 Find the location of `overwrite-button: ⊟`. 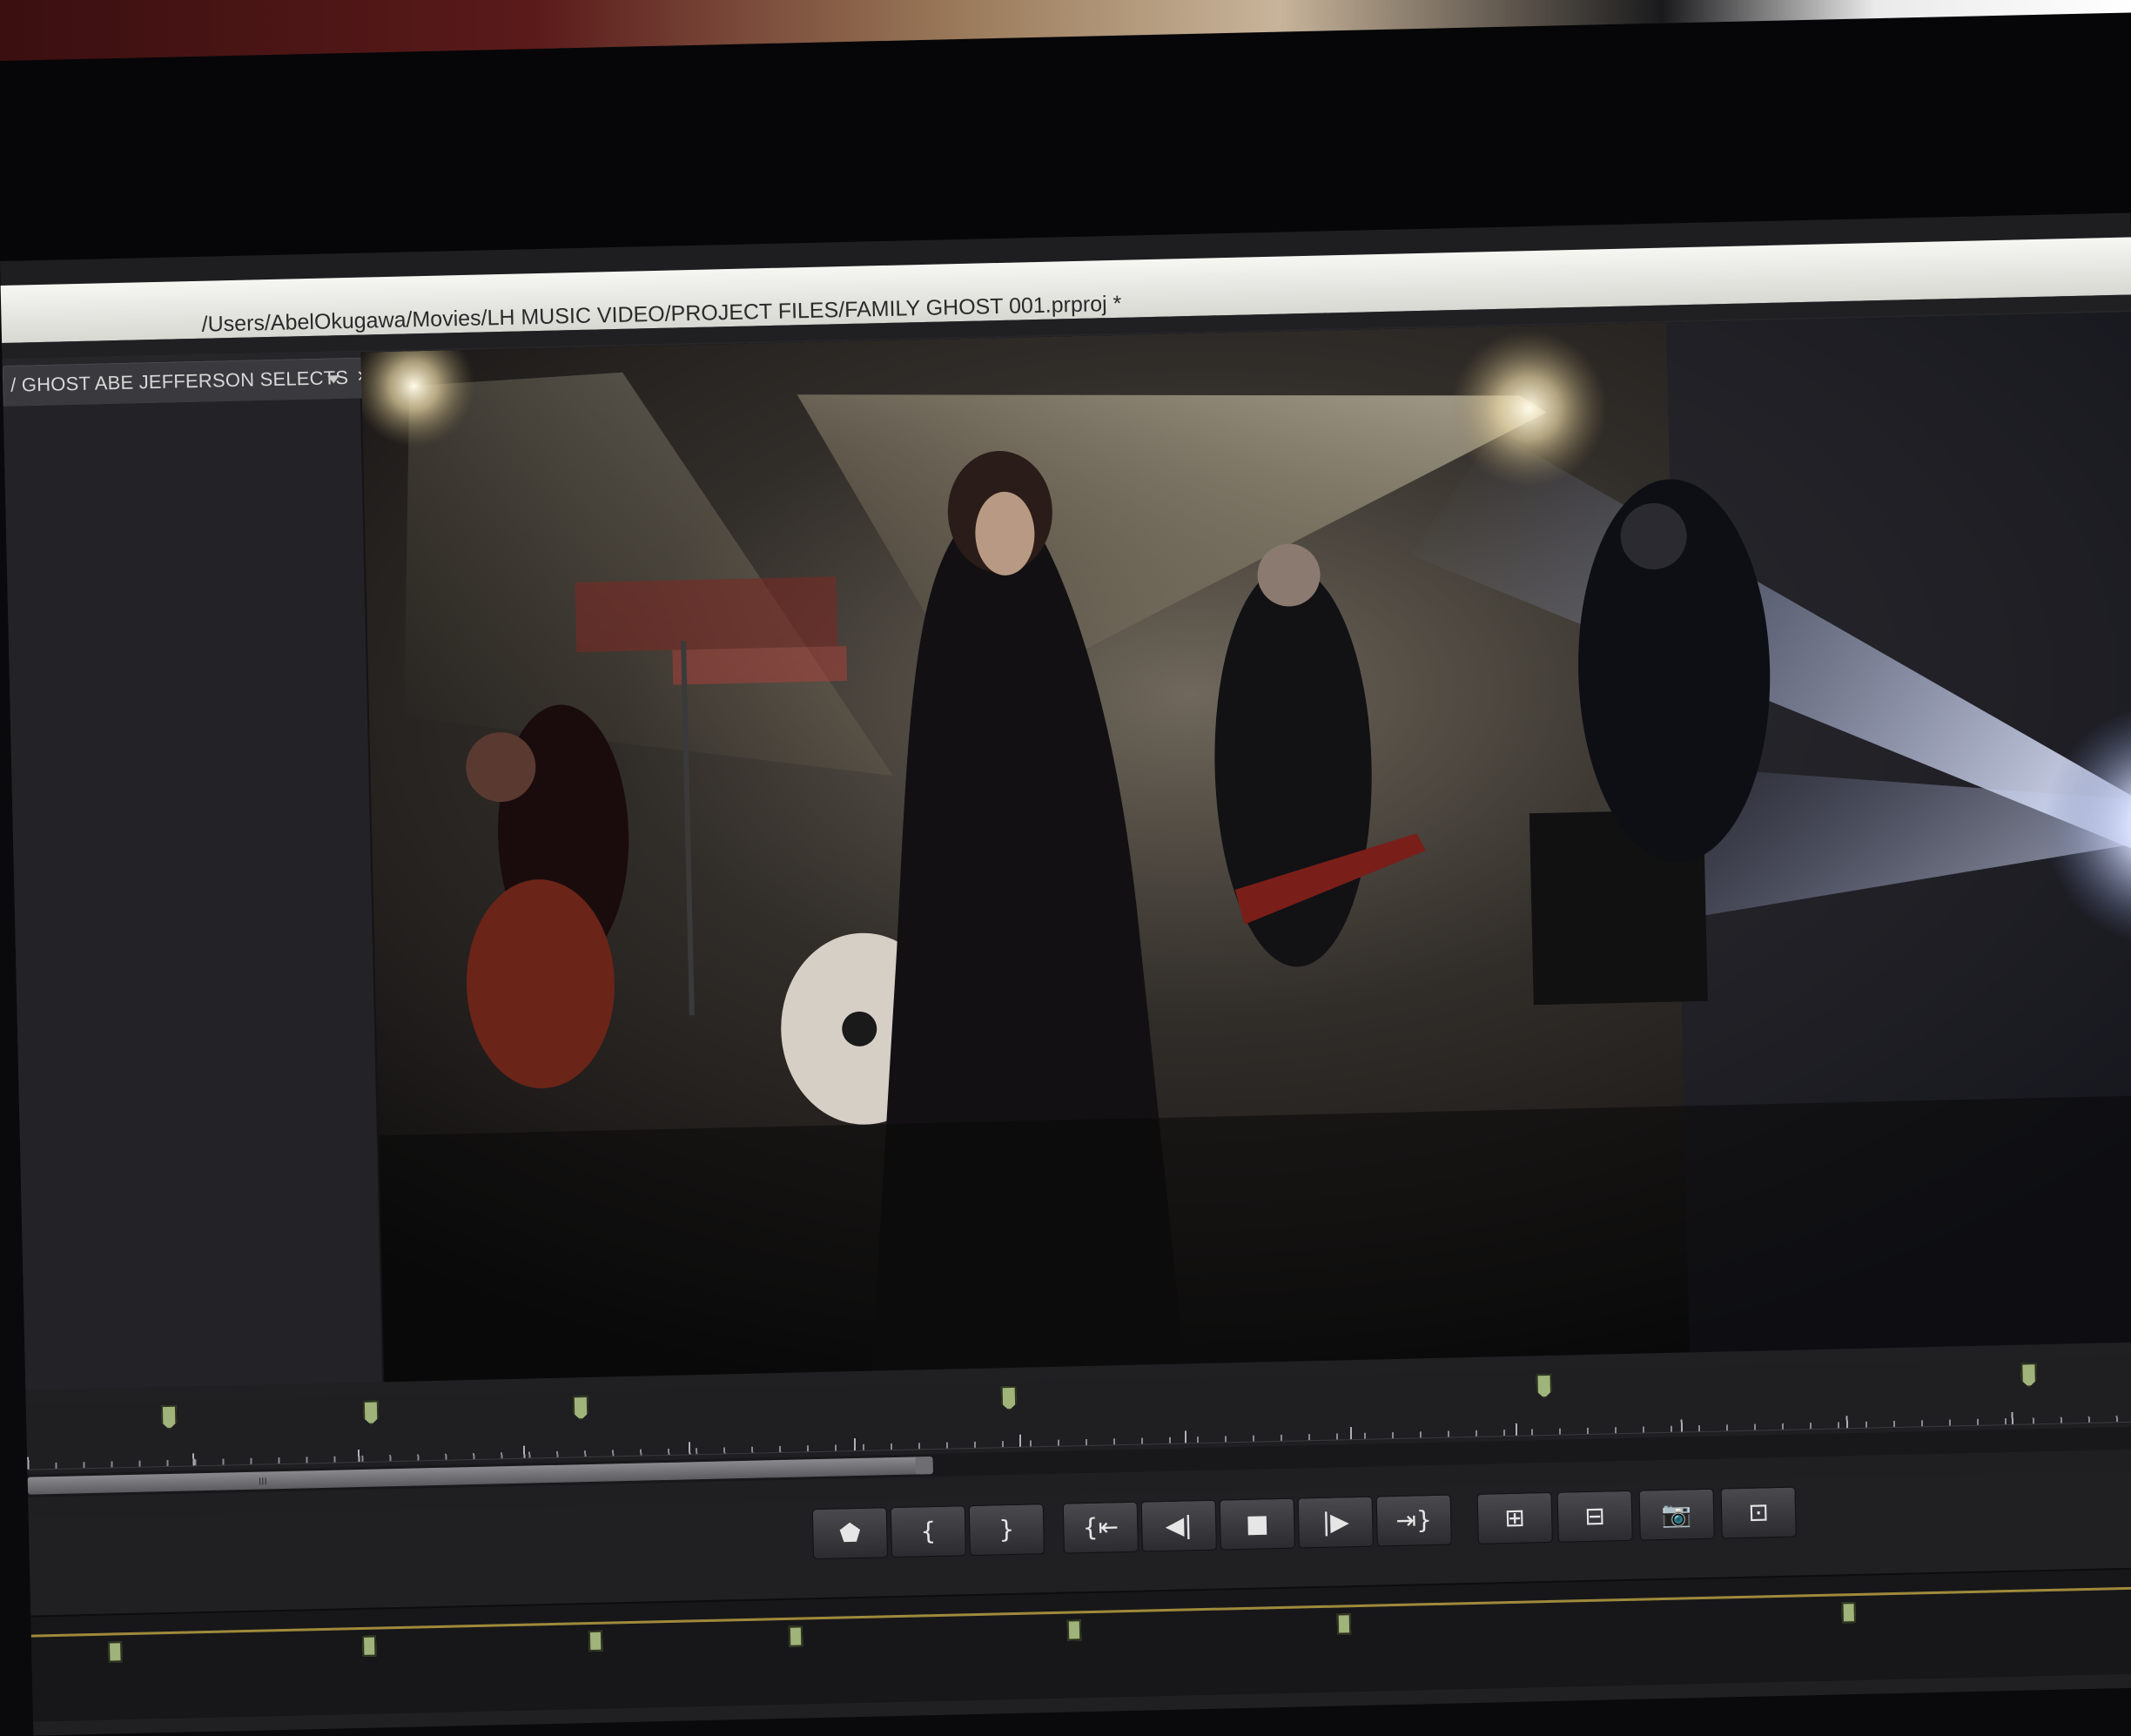

overwrite-button: ⊟ is located at coordinates (1594, 1516).